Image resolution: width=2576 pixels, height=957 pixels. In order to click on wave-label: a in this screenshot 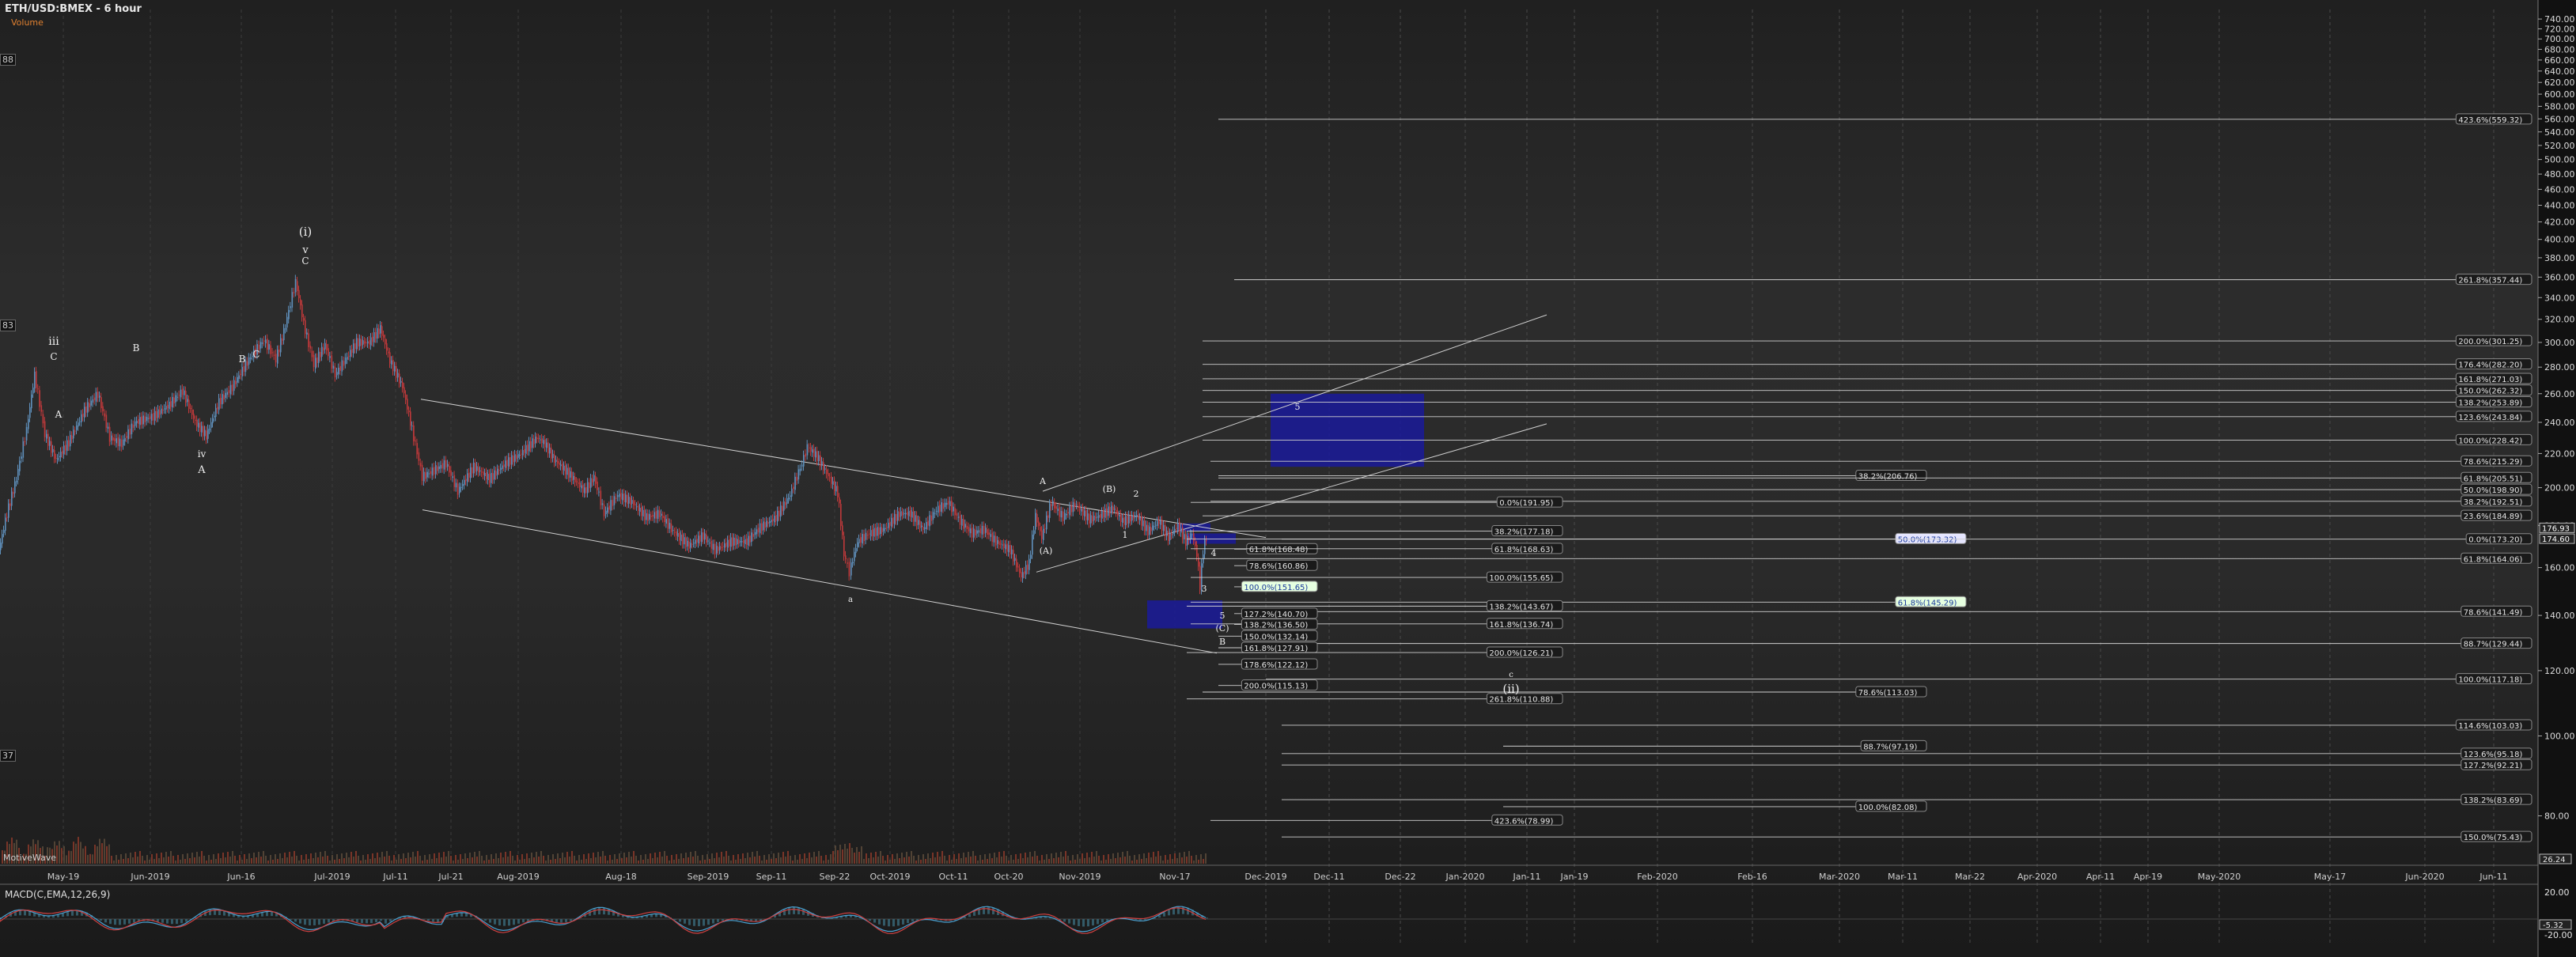, I will do `click(851, 600)`.